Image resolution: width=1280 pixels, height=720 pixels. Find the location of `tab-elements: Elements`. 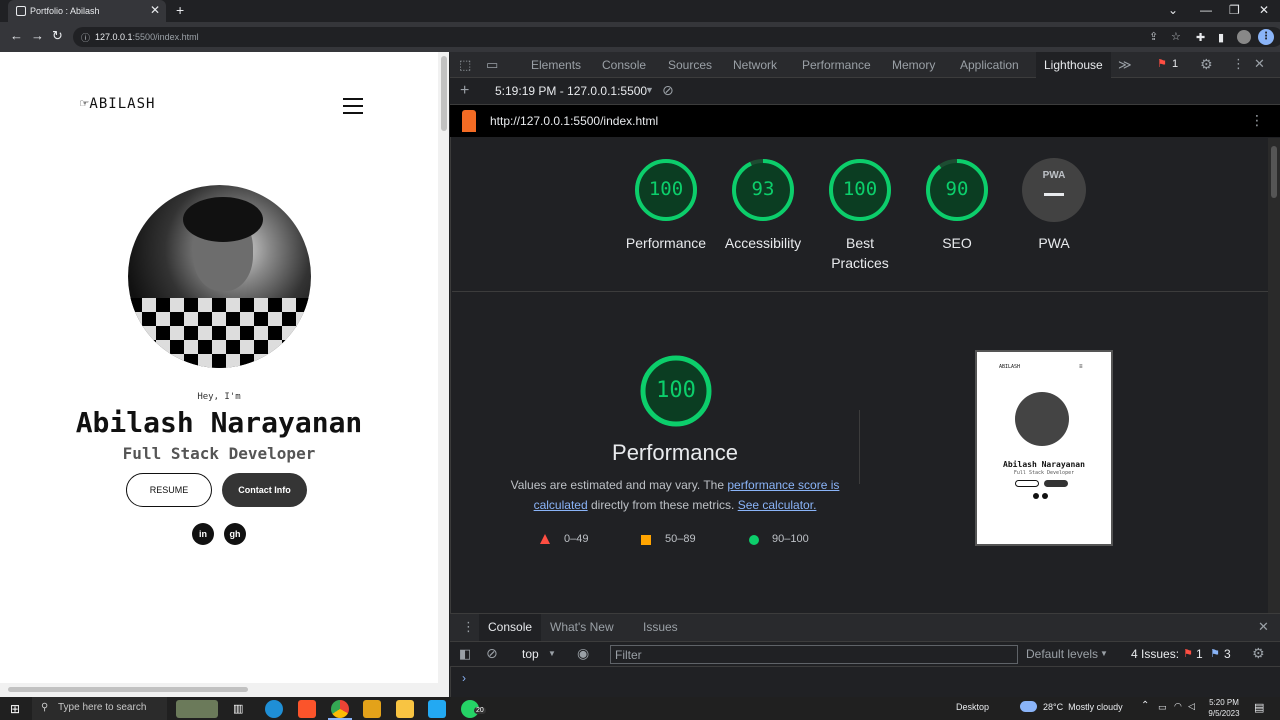

tab-elements: Elements is located at coordinates (556, 65).